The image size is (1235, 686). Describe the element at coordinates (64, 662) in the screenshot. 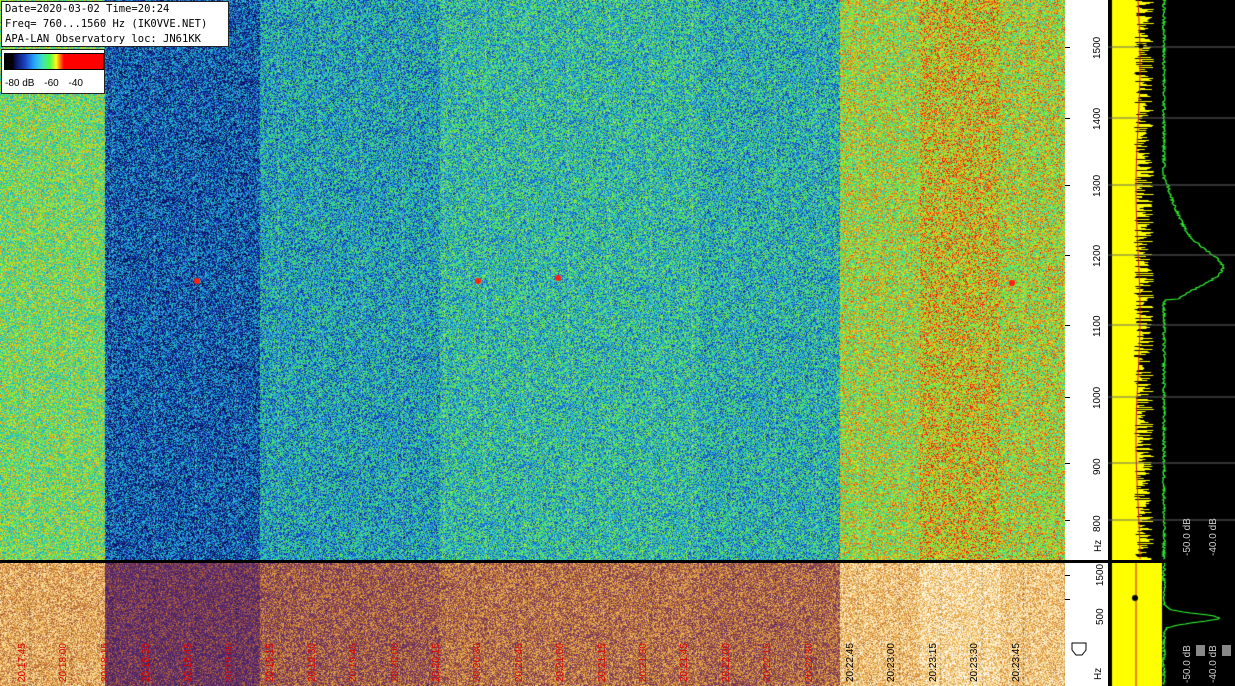

I see `time-label: 20:18:00` at that location.